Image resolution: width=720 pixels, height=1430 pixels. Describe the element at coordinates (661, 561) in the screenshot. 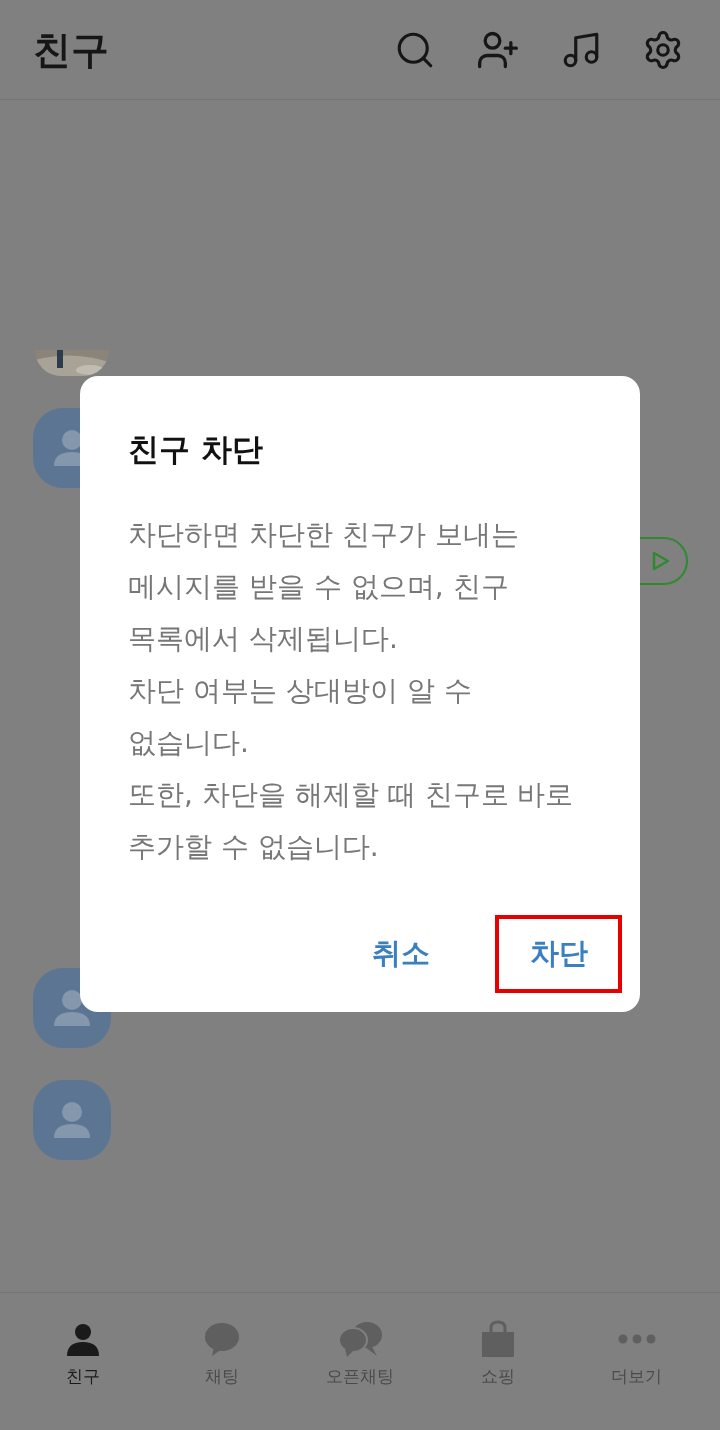

I see `play-icon` at that location.